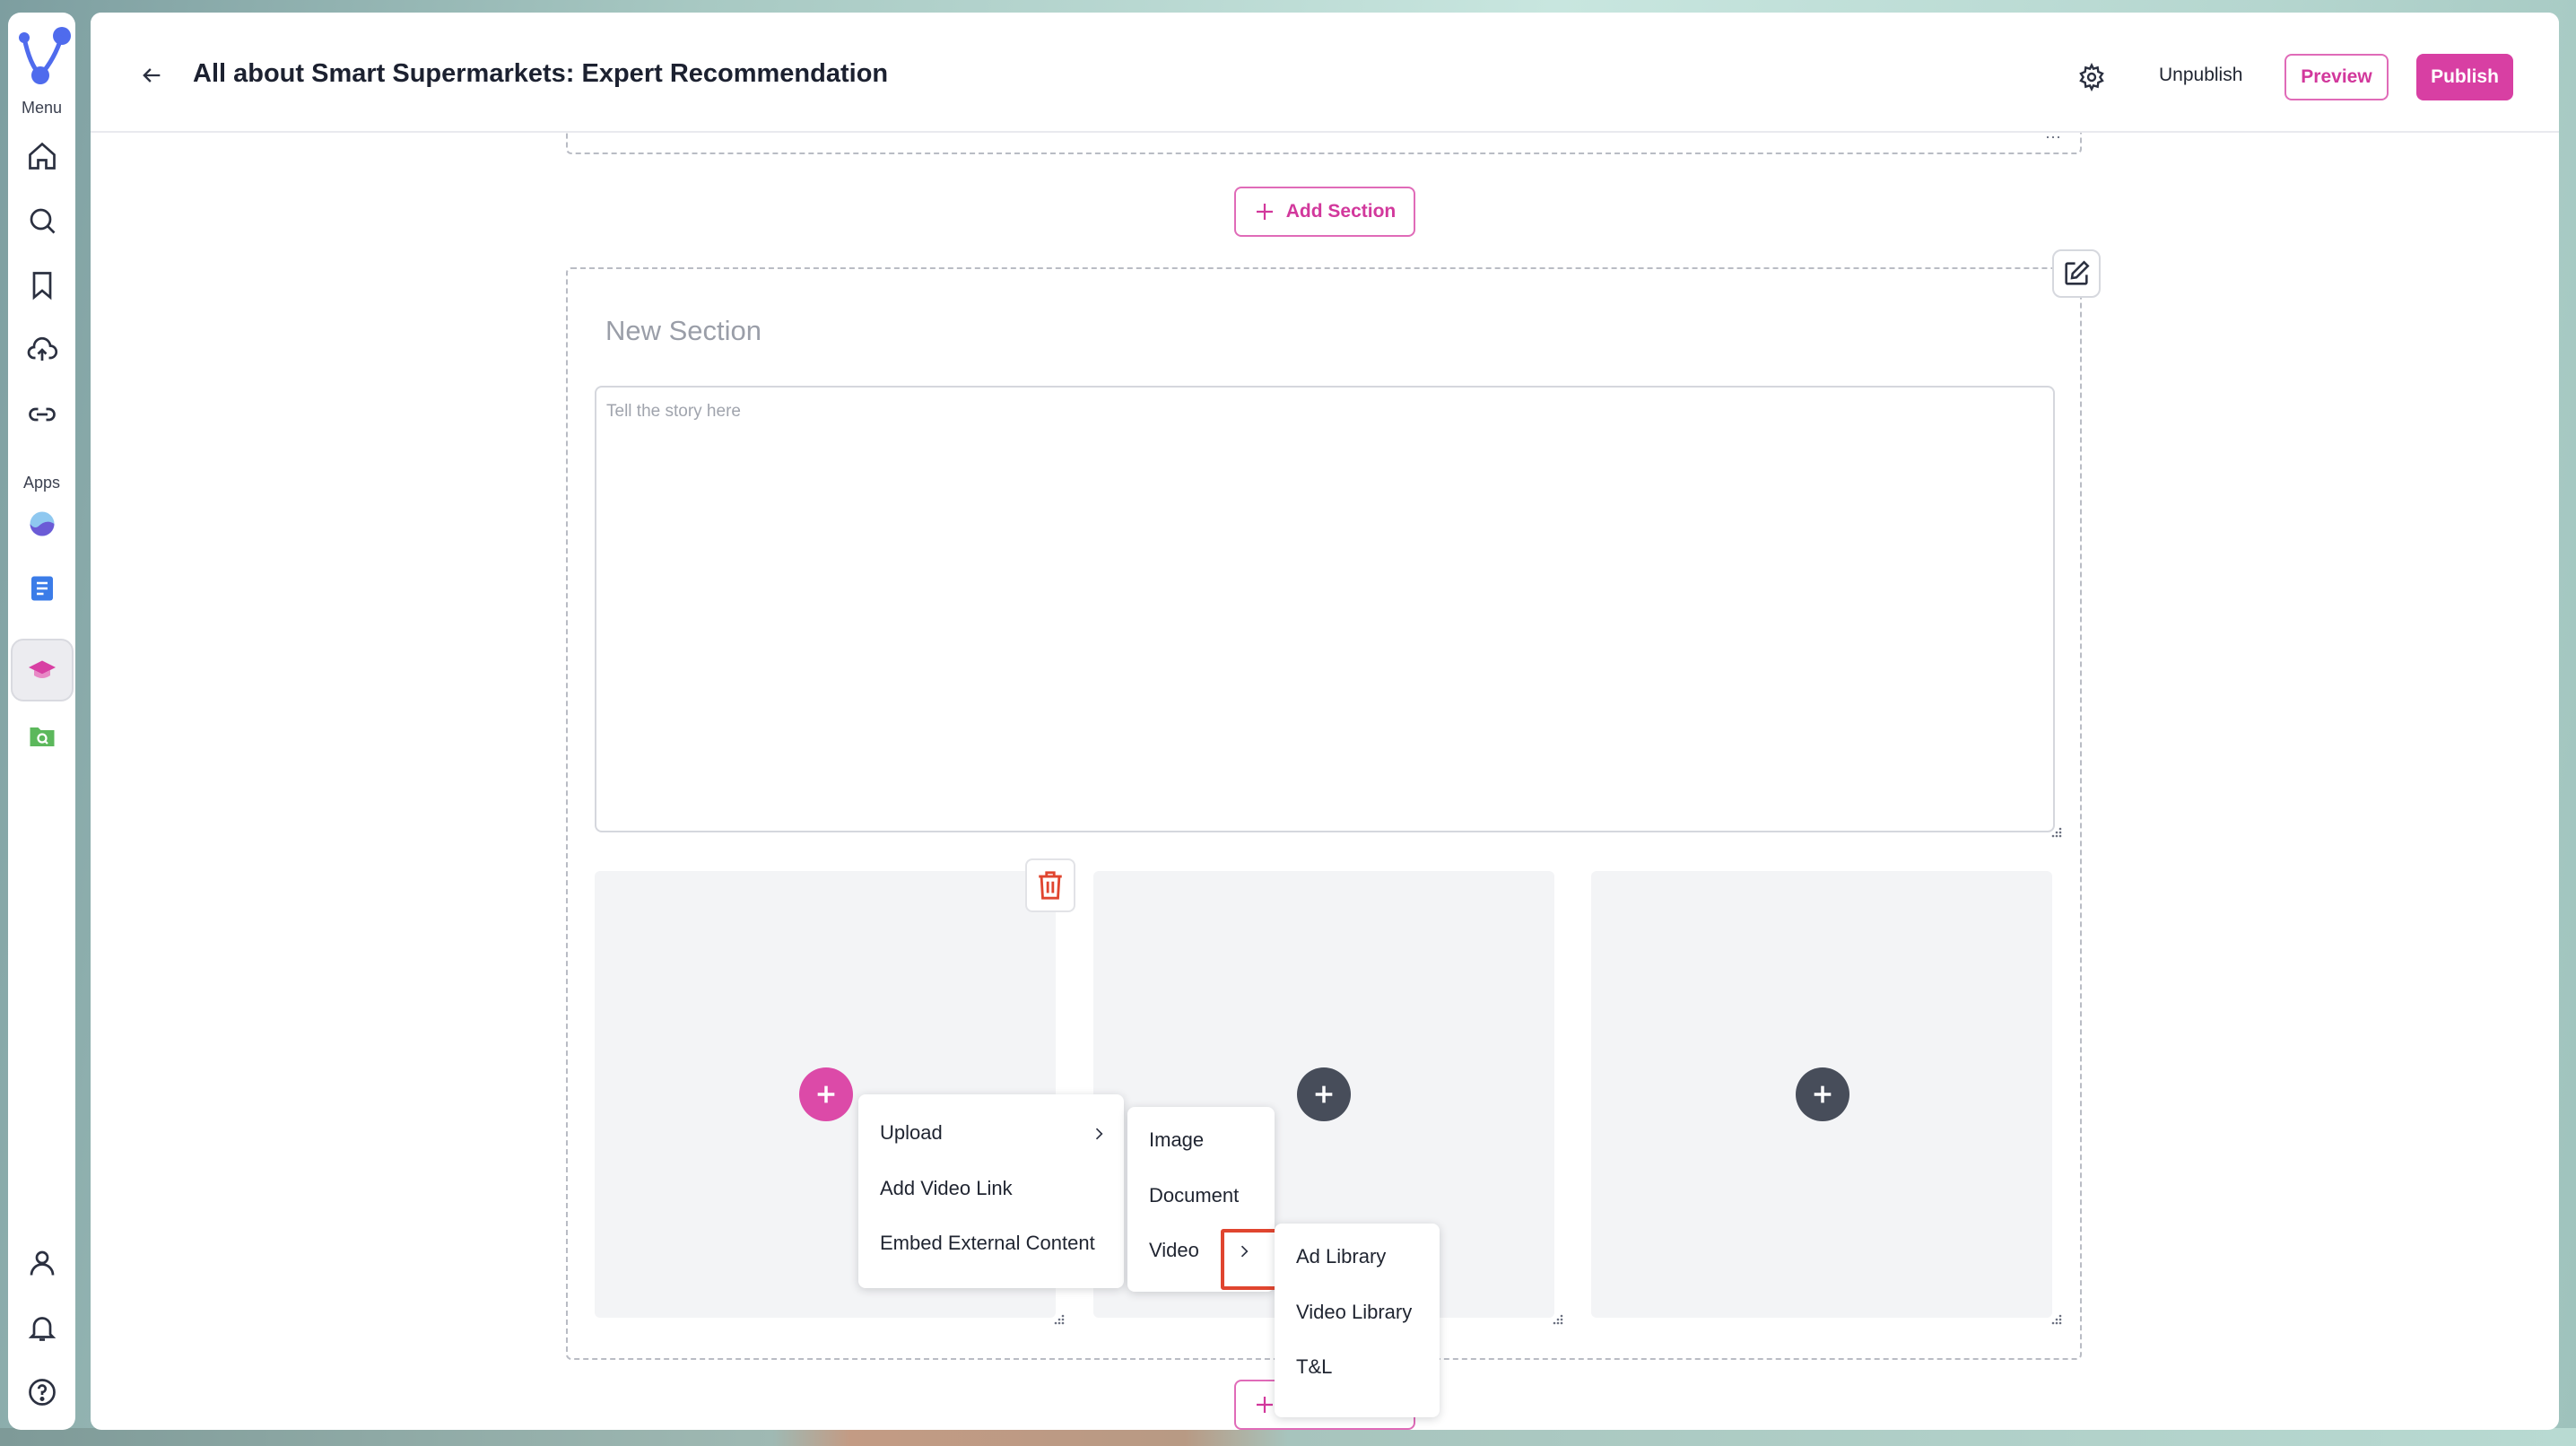 Image resolution: width=2576 pixels, height=1446 pixels. What do you see at coordinates (42, 670) in the screenshot?
I see `learning-app-icon` at bounding box center [42, 670].